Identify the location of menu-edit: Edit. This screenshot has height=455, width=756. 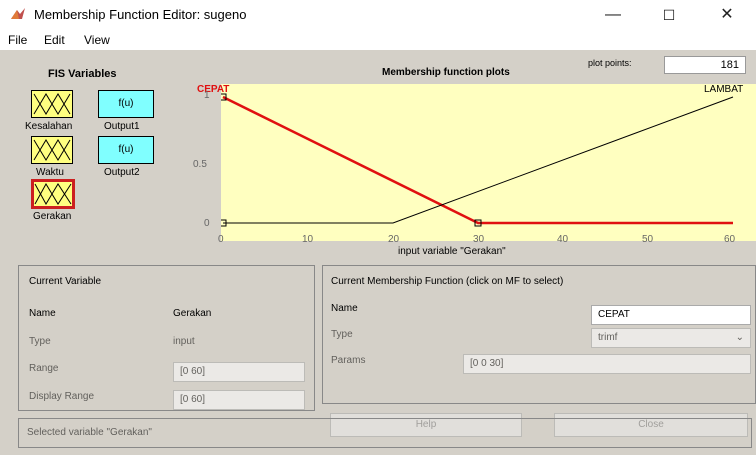
(54, 40).